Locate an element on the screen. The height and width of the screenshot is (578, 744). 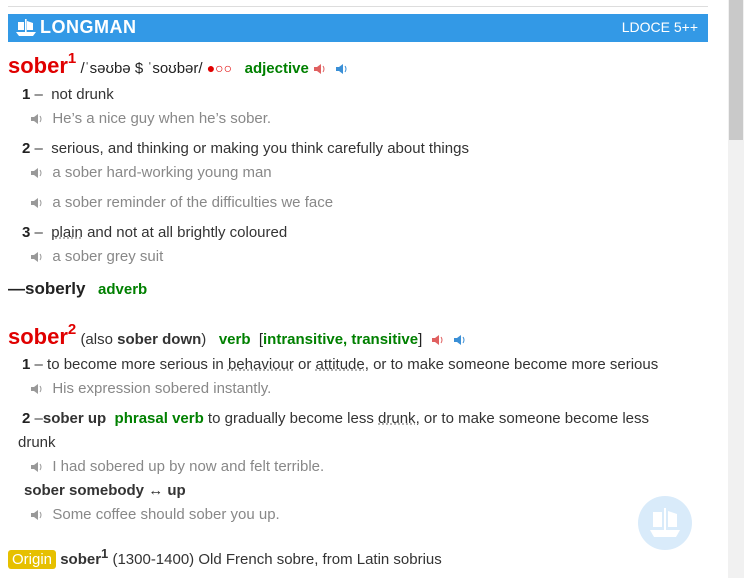
definition-link: attitude is located at coordinates (340, 364).